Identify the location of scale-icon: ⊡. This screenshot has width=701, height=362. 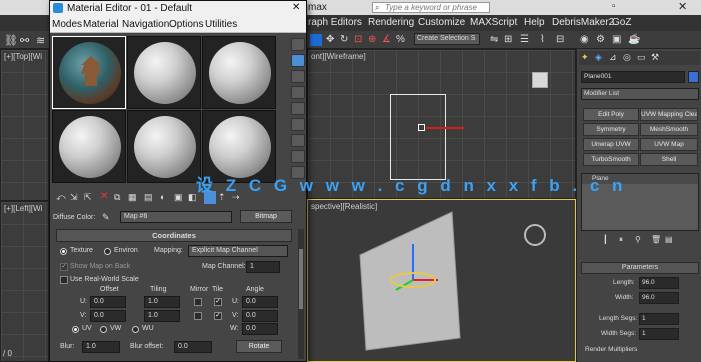
(358, 39).